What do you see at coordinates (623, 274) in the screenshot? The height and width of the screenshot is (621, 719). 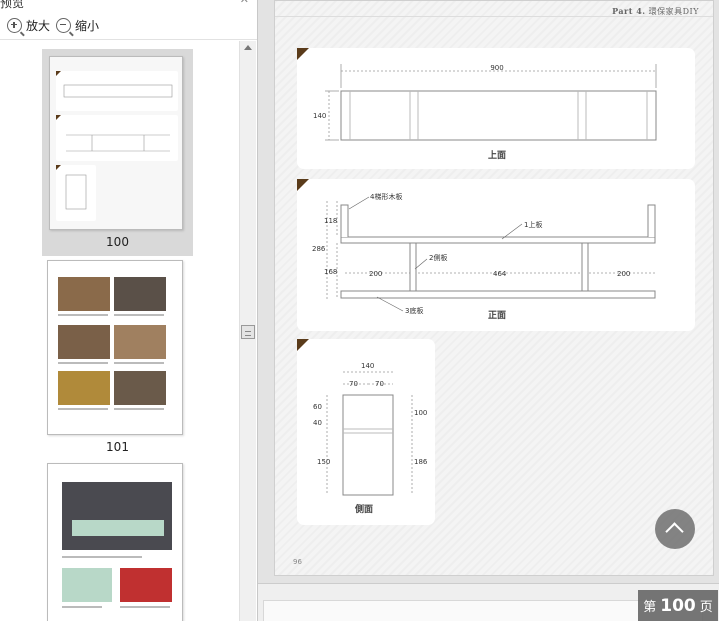 I see `dim-right-200: 200` at bounding box center [623, 274].